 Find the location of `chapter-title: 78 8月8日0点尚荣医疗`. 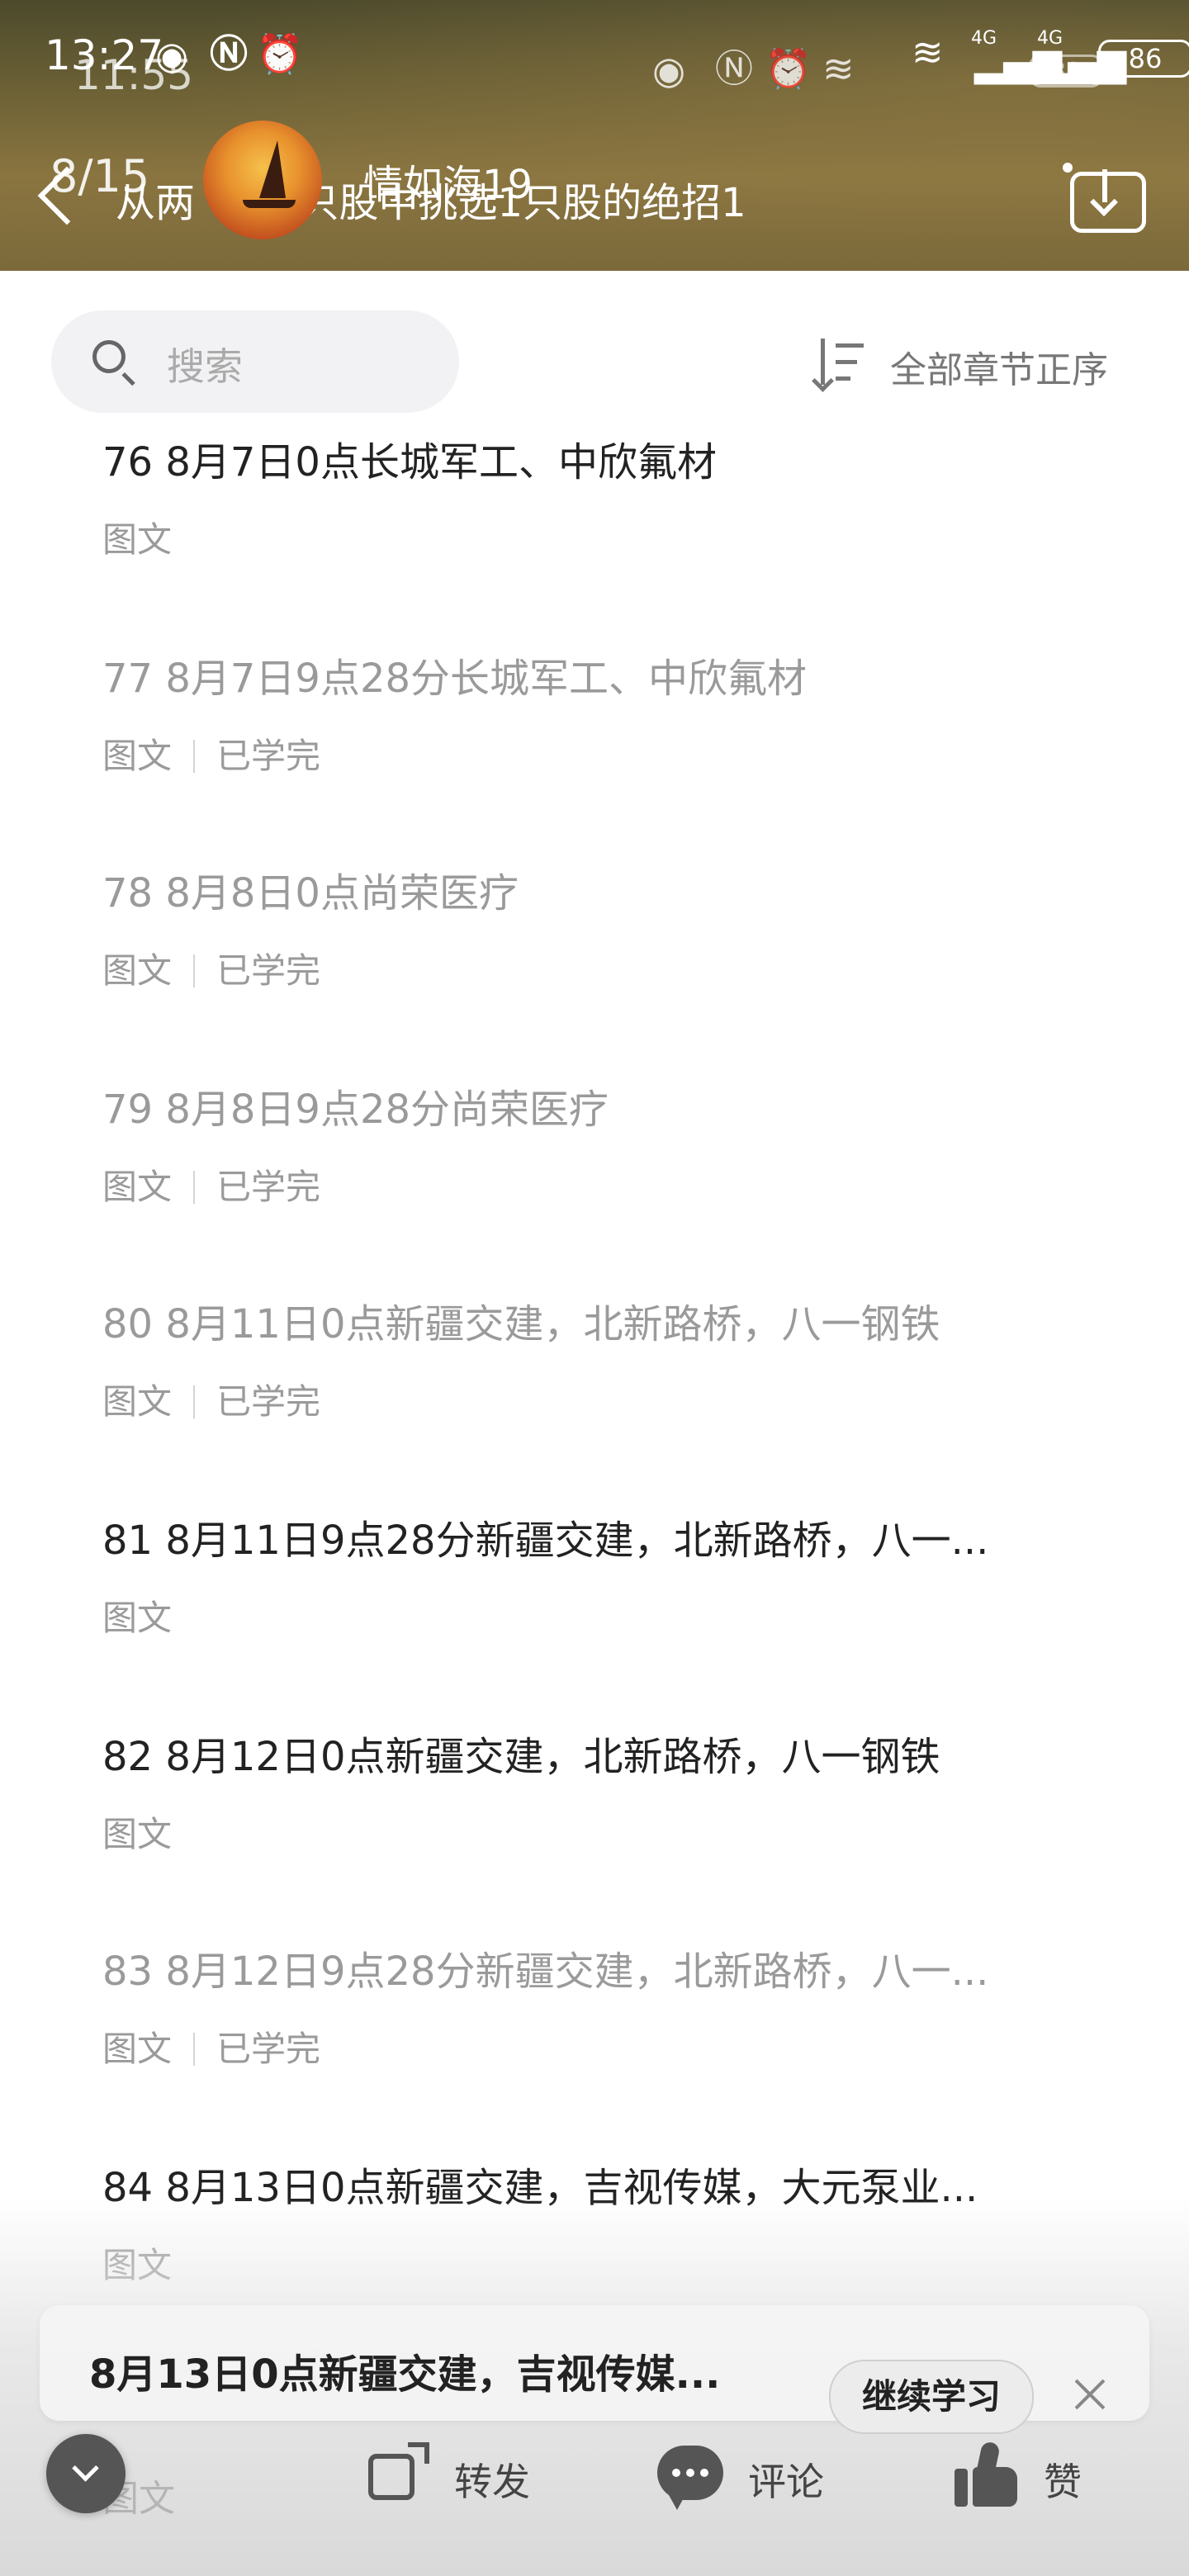

chapter-title: 78 8月8日0点尚荣医疗 is located at coordinates (310, 893).